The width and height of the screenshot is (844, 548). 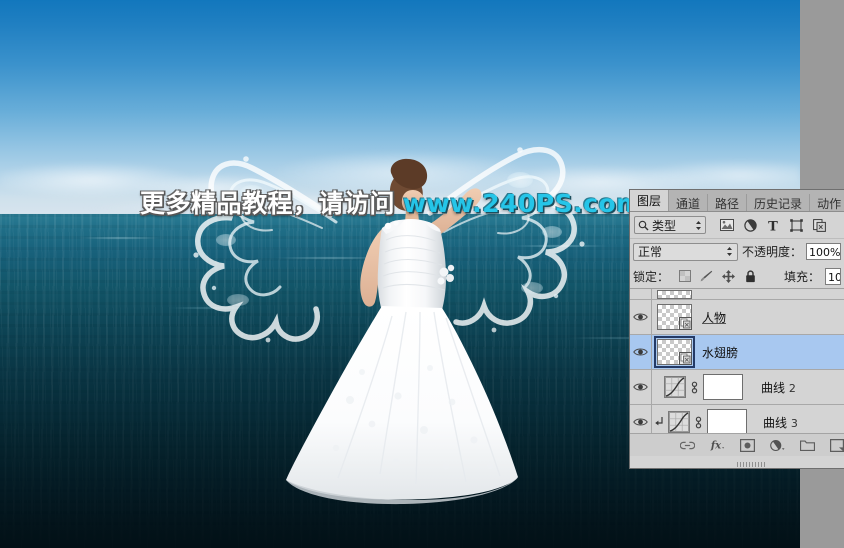 I want to click on layer-filter-row: 类型 T, so click(x=737, y=225).